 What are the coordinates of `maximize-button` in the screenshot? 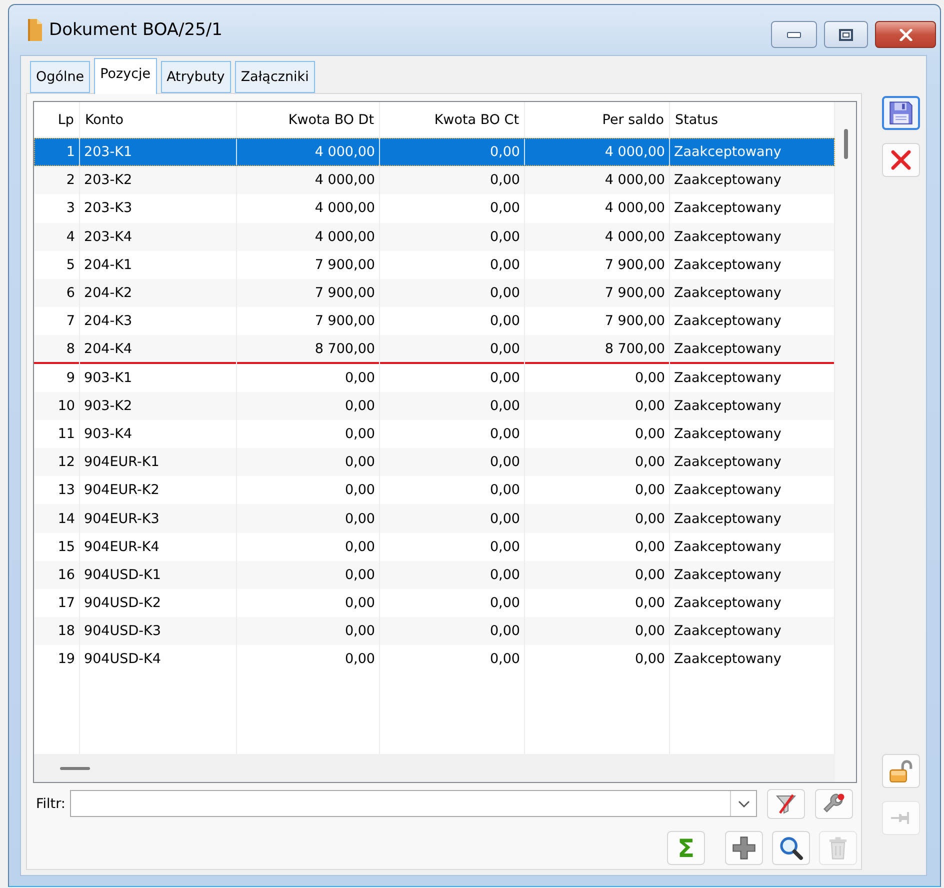 It's located at (846, 34).